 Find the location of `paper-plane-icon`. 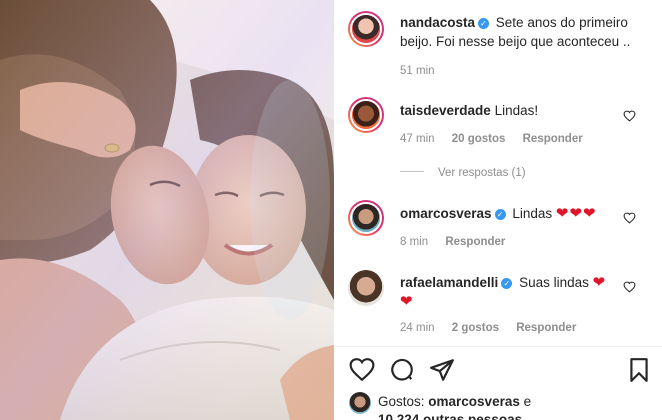

paper-plane-icon is located at coordinates (442, 370).